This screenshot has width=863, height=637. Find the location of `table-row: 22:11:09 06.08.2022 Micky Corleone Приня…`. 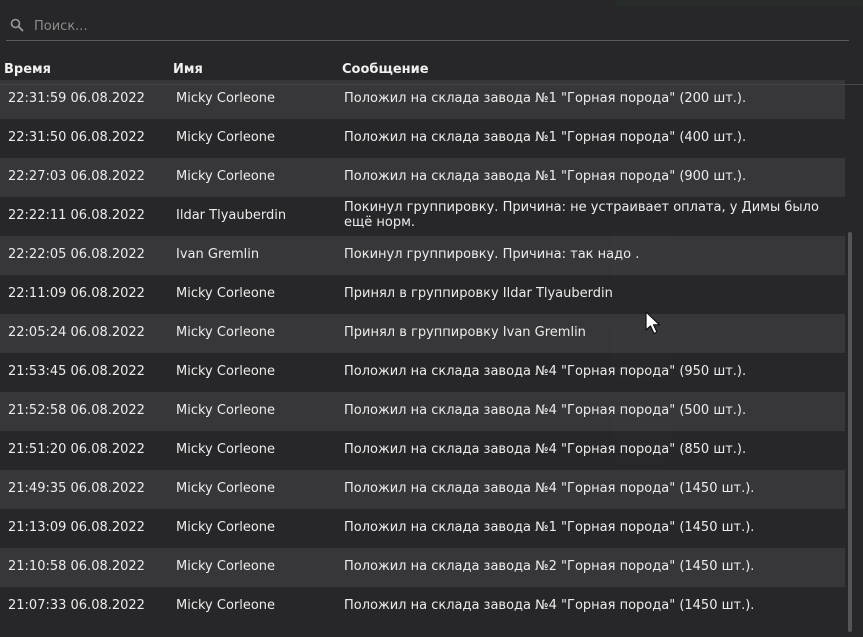

table-row: 22:11:09 06.08.2022 Micky Corleone Приня… is located at coordinates (422, 294).